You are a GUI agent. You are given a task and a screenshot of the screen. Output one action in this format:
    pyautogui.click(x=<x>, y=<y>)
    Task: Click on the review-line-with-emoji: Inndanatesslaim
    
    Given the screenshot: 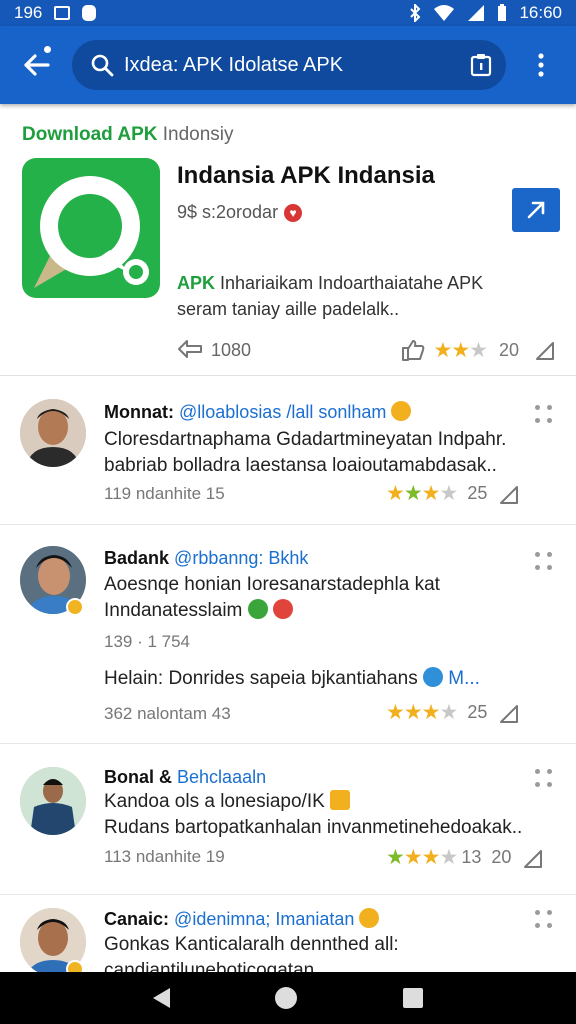 What is the action you would take?
    pyautogui.click(x=314, y=611)
    